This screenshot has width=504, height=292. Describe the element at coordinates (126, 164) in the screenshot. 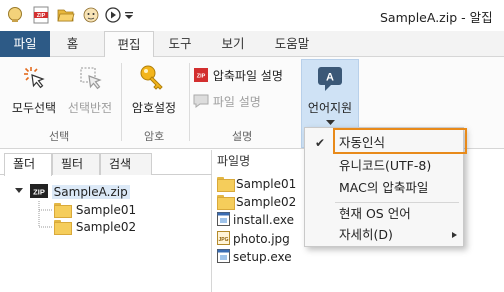

I see `tab-search: 검색` at that location.